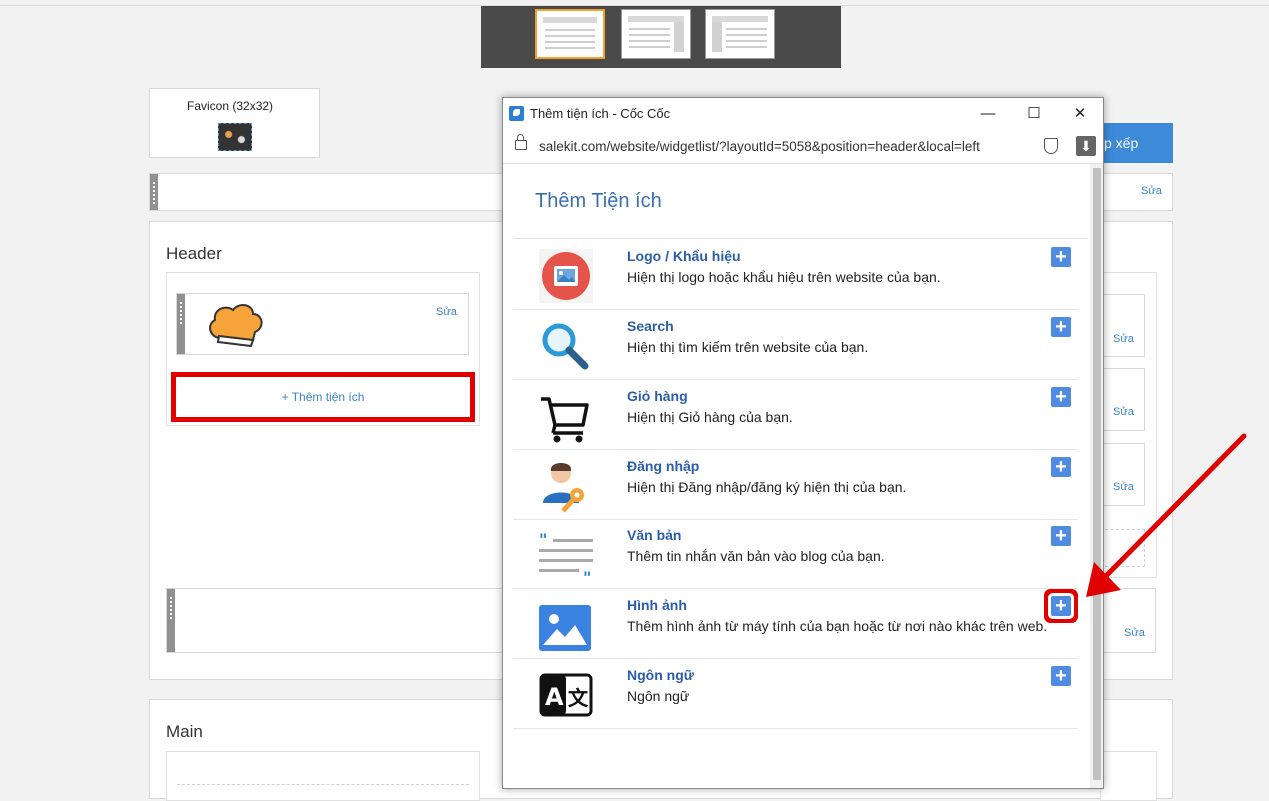 The height and width of the screenshot is (801, 1269). I want to click on text-icon: " ", so click(566, 556).